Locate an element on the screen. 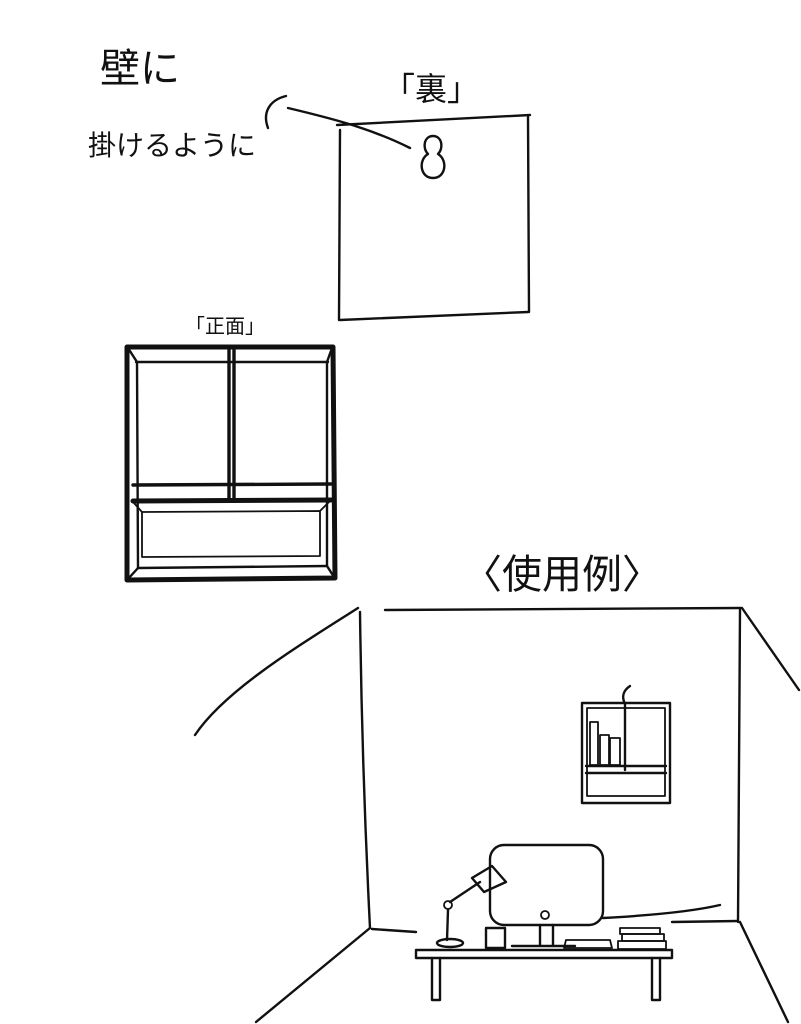 The height and width of the screenshot is (1024, 801). wall-hanging-note: 壁に 掛けるように is located at coordinates (250, 104).